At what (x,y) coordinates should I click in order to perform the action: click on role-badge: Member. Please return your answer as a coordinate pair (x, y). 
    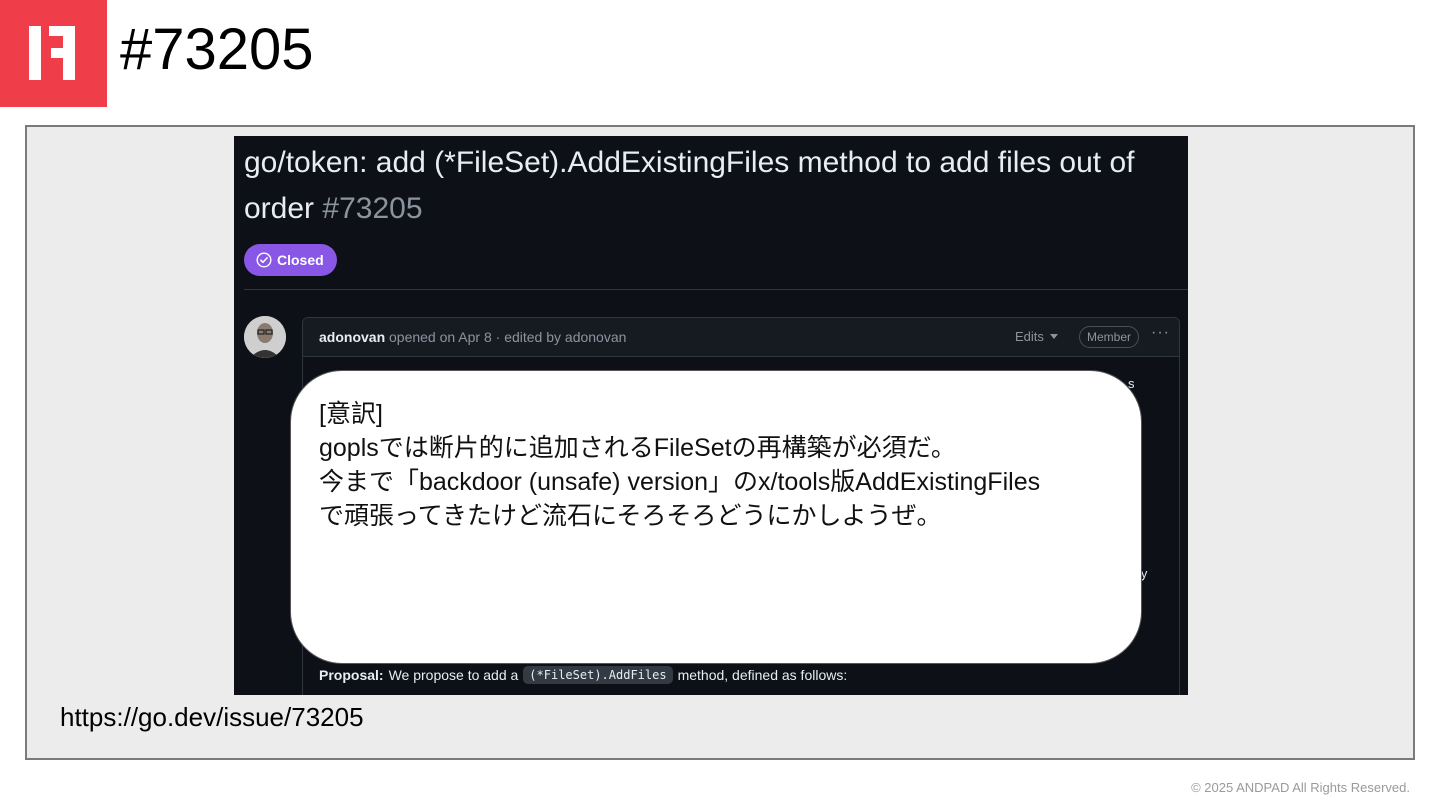
    Looking at the image, I should click on (1109, 337).